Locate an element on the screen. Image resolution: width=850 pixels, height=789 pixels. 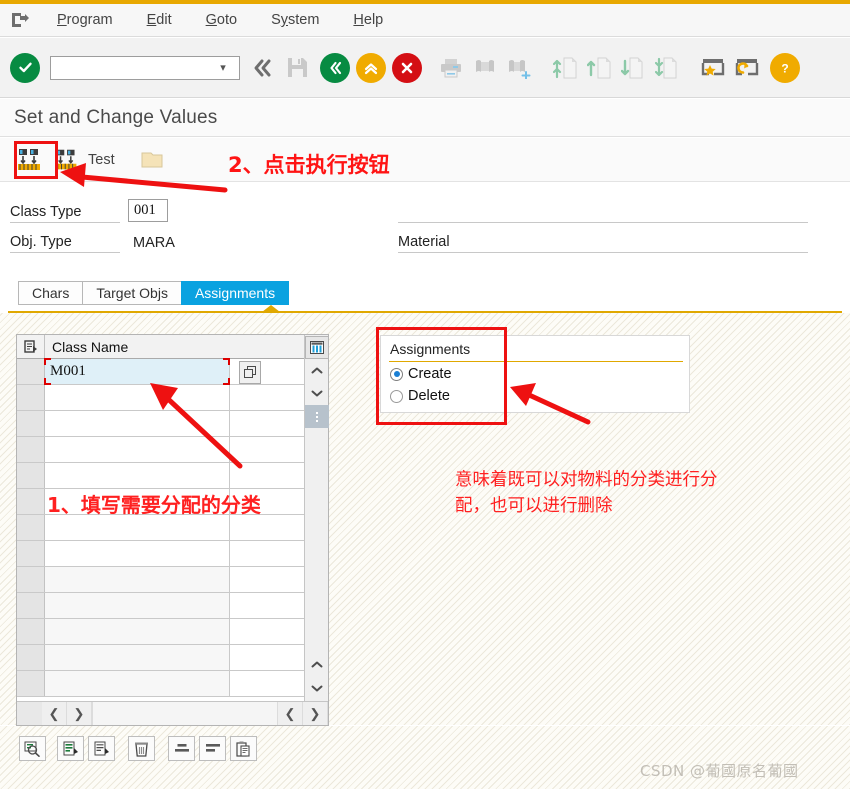
find-next-icon is located at coordinates (519, 68).